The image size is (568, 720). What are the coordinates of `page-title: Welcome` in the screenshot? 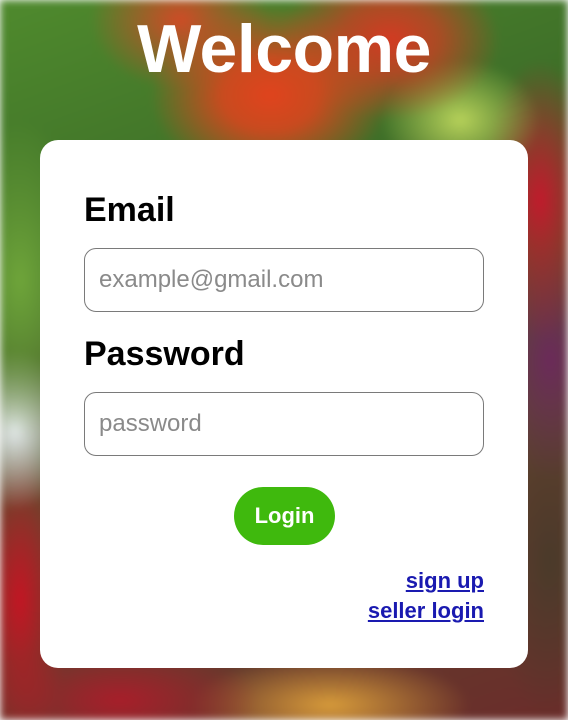 It's located at (284, 49).